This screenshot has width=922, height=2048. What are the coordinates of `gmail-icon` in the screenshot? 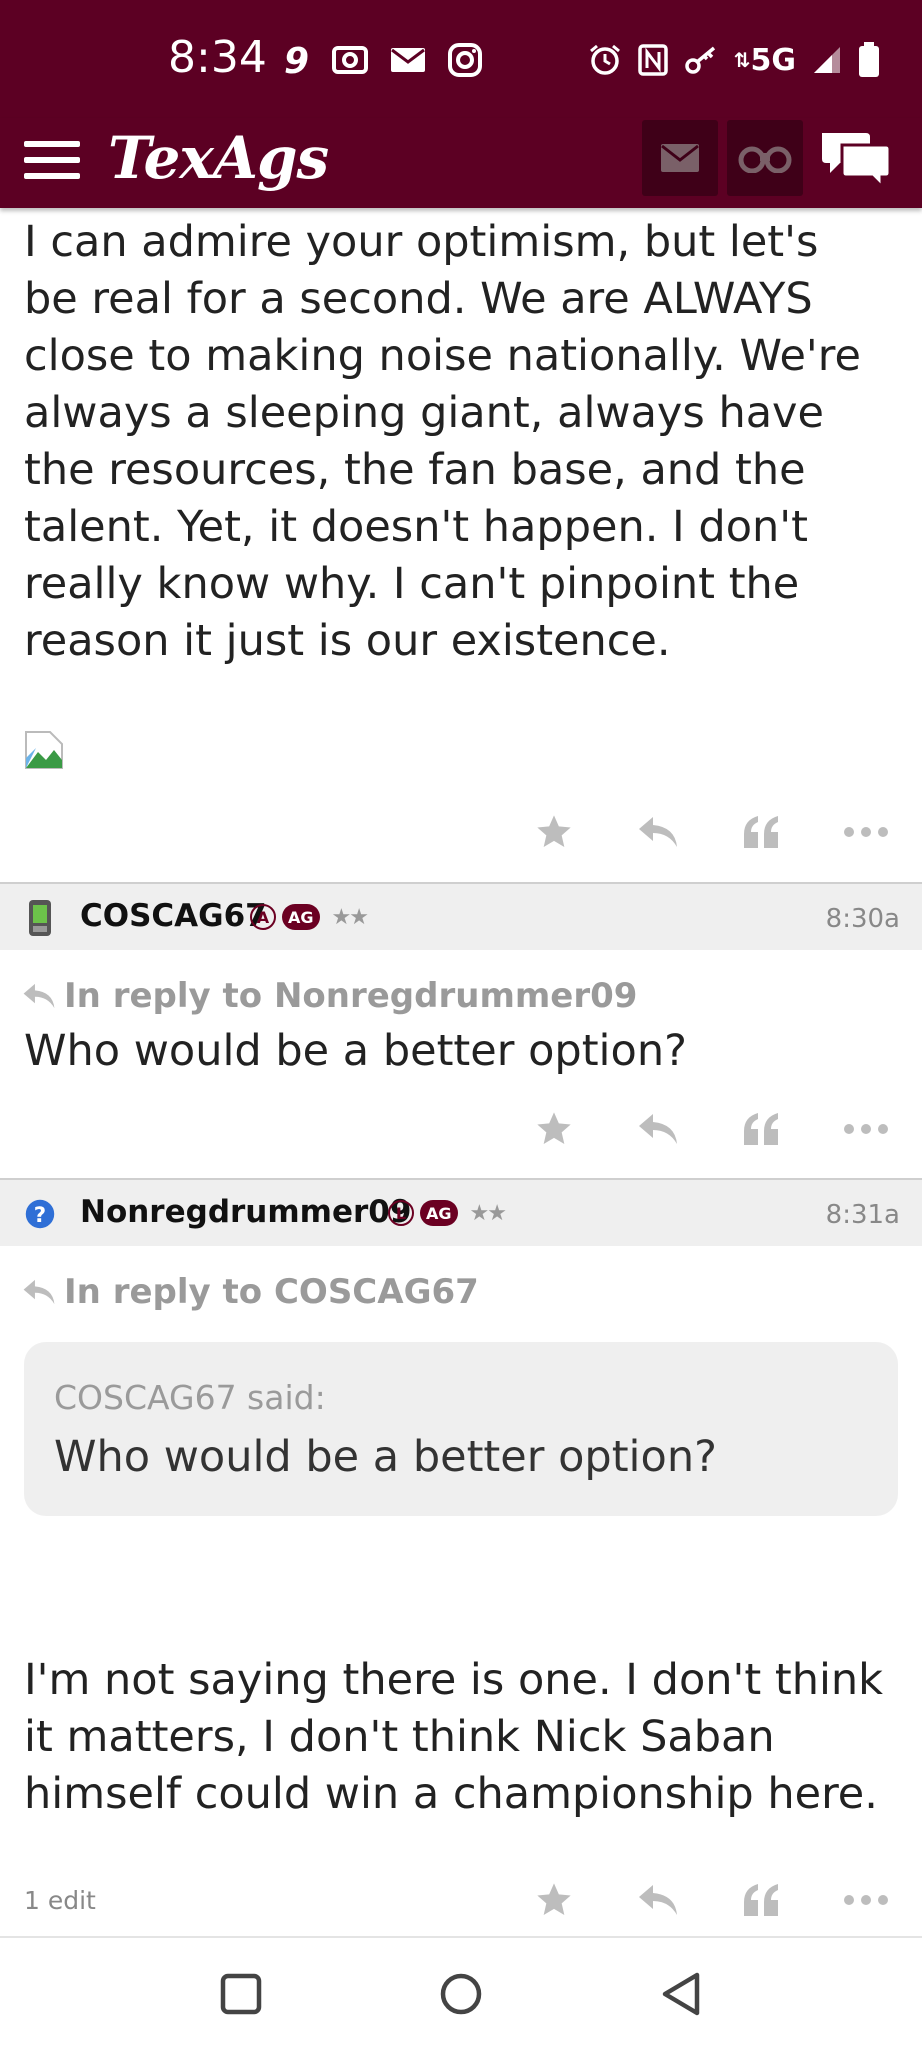 It's located at (408, 60).